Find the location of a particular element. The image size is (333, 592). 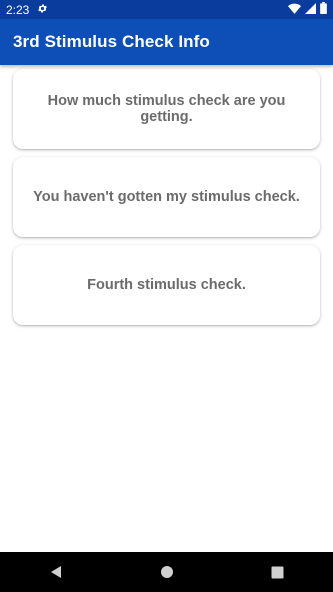

battery-icon is located at coordinates (323, 9).